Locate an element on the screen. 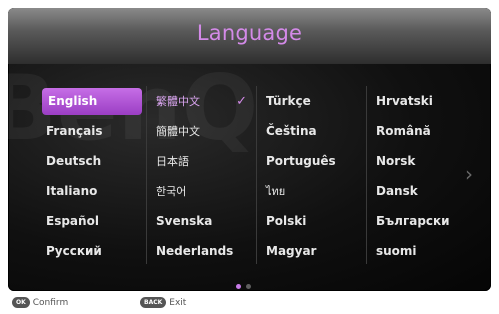 This screenshot has height=314, width=499. language-item: English is located at coordinates (92, 101).